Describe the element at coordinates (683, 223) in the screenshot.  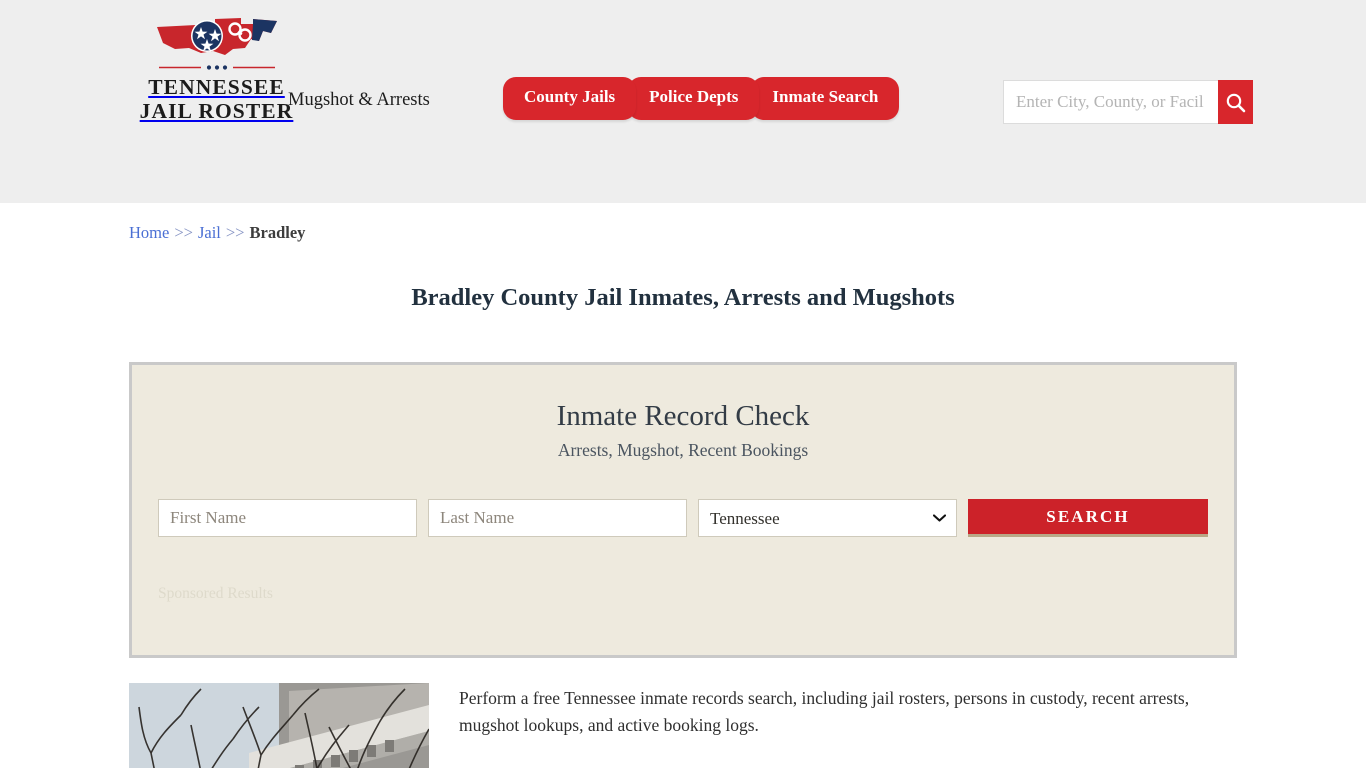
I see `breadcrumb: Home >> Jail >> Bradley` at that location.